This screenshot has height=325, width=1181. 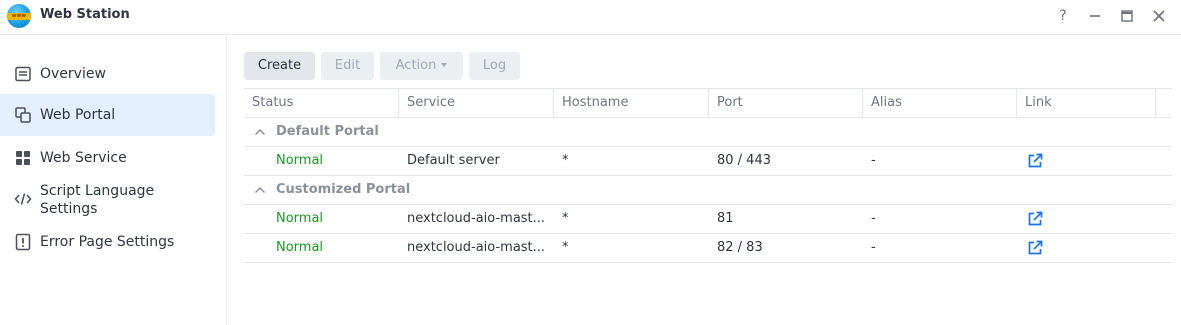 I want to click on edit-button: Edit, so click(x=347, y=66).